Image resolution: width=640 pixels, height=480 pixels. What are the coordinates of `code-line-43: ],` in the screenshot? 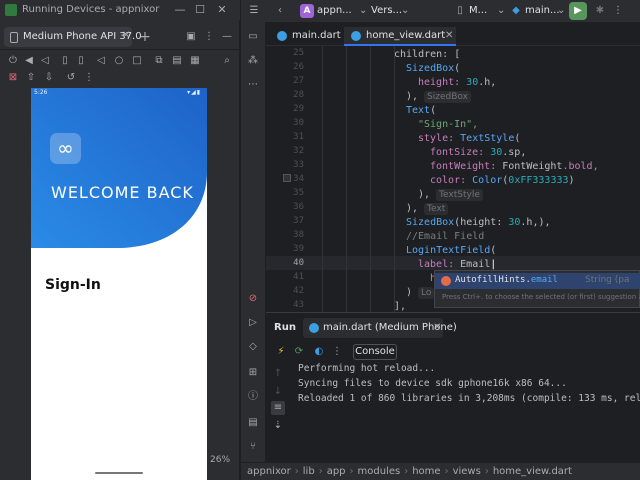 It's located at (400, 306).